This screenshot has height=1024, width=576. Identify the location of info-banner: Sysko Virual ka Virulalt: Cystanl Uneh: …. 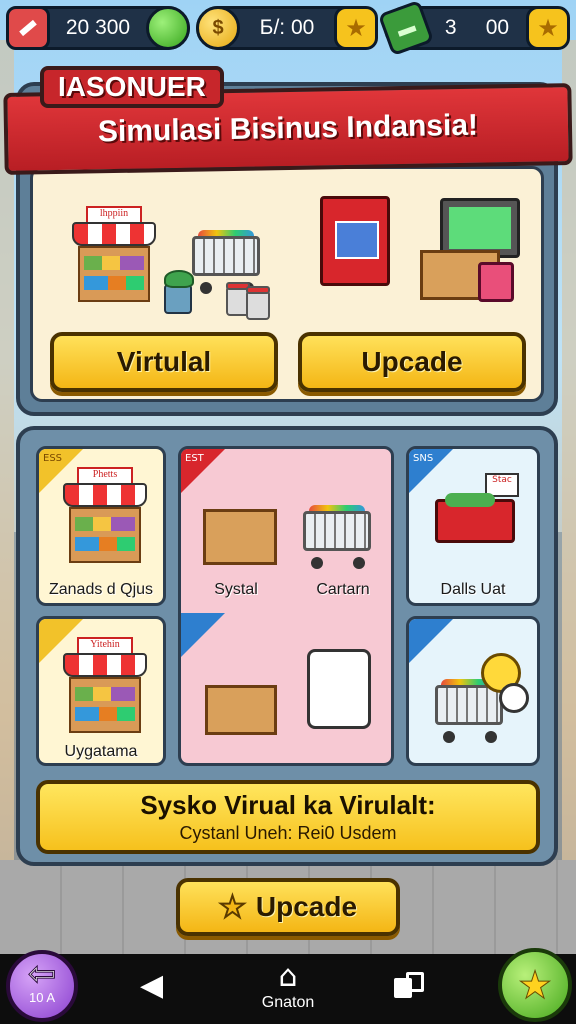
(288, 817).